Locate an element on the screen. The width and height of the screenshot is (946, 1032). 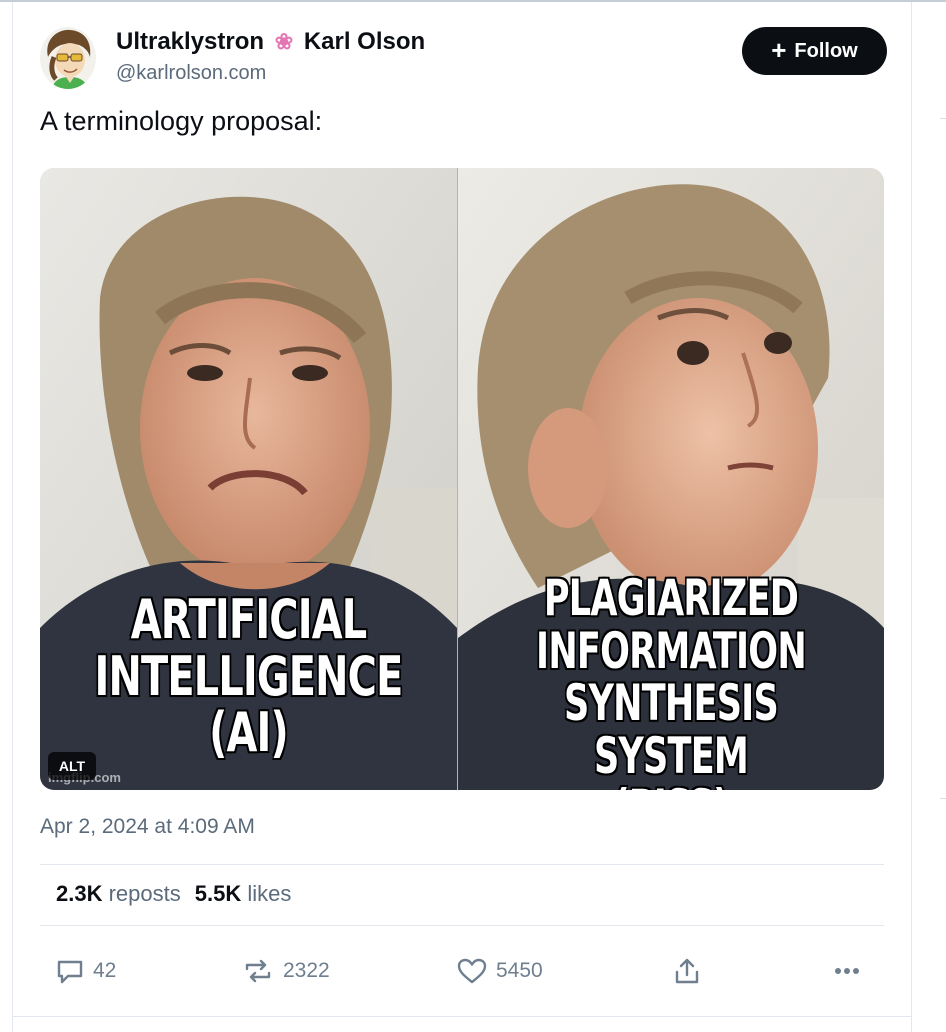
top-divider is located at coordinates (473, 1).